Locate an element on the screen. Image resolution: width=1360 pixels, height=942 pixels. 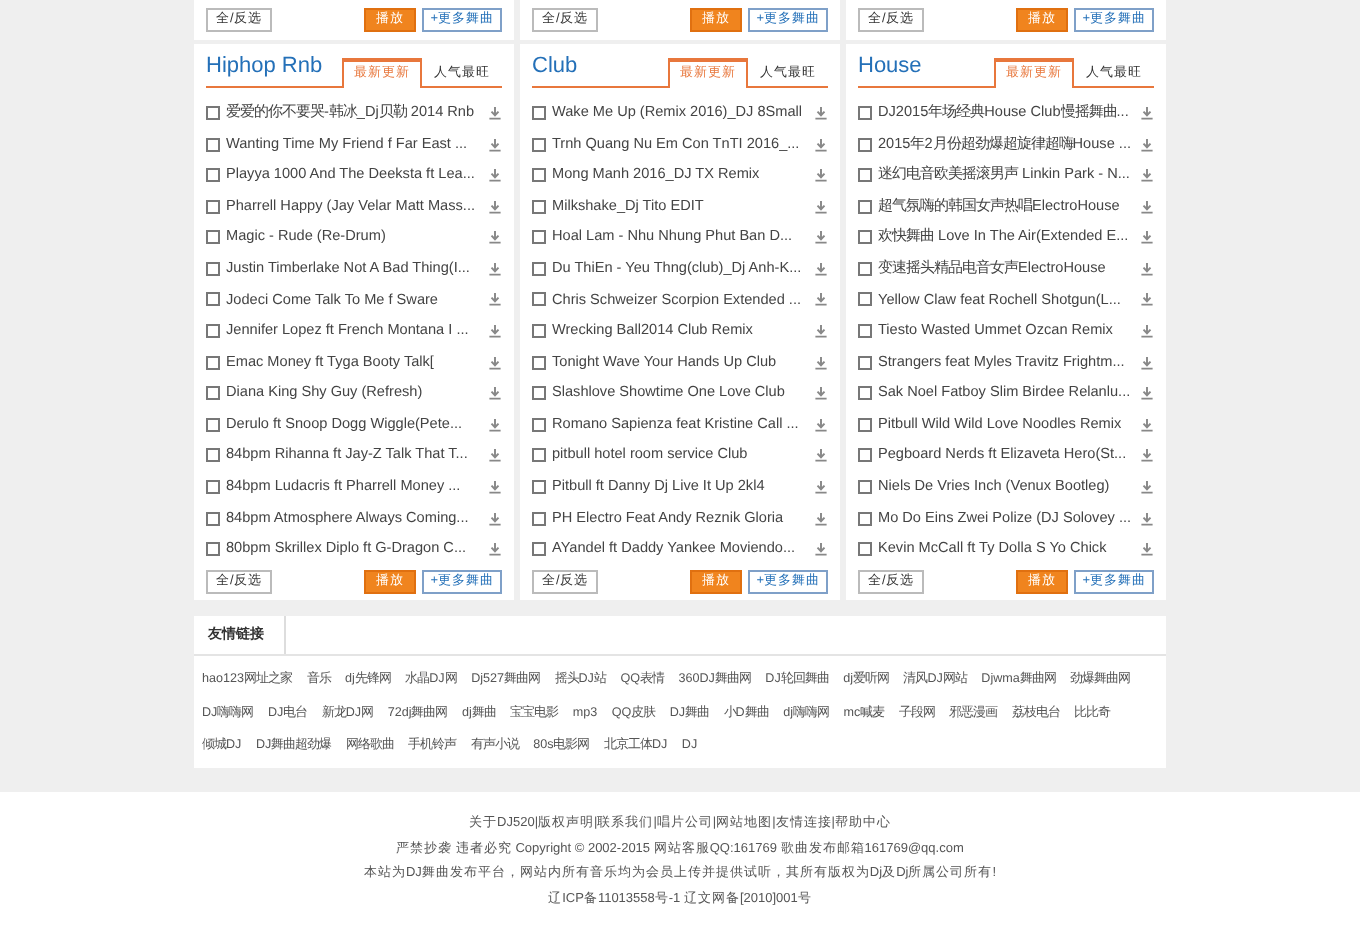
panel-title: Club is located at coordinates (555, 68).